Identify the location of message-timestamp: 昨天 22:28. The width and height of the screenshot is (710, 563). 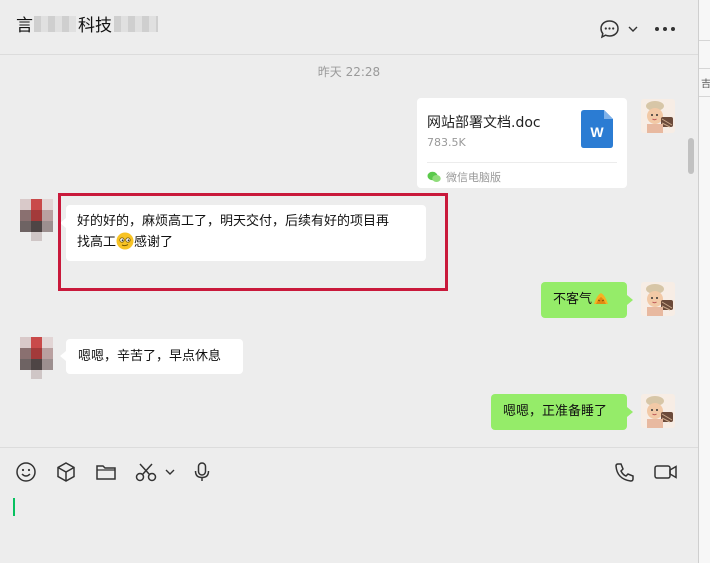
(349, 72).